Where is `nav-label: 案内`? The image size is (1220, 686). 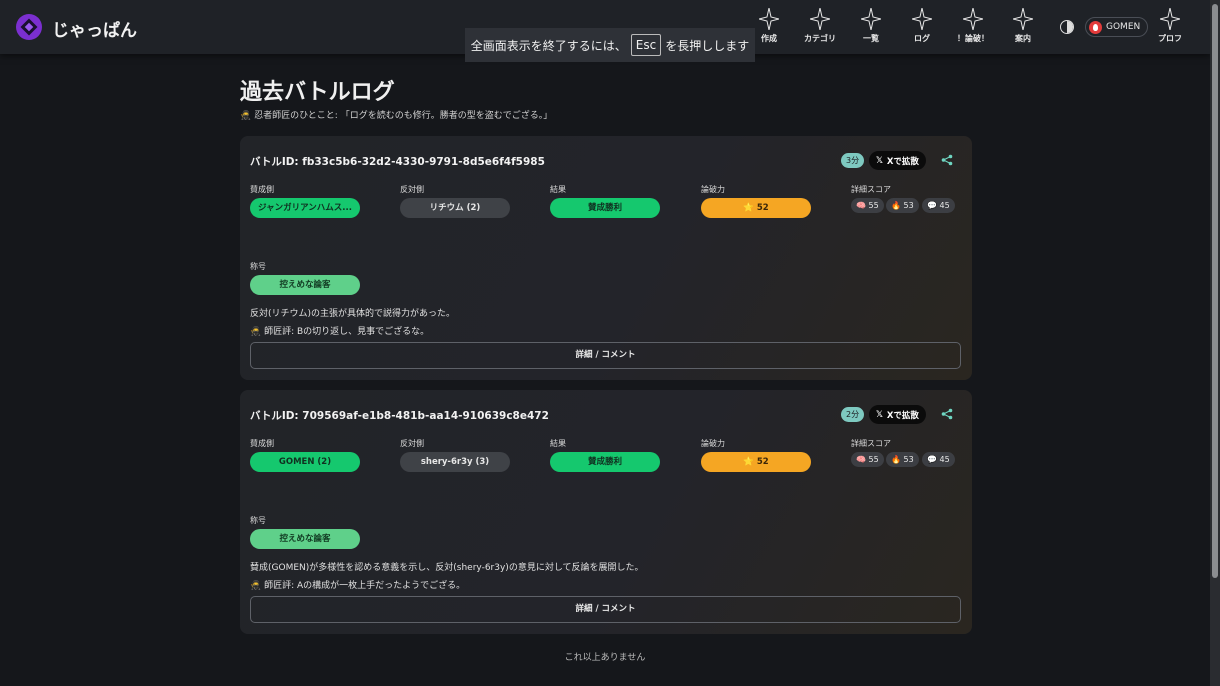 nav-label: 案内 is located at coordinates (1023, 38).